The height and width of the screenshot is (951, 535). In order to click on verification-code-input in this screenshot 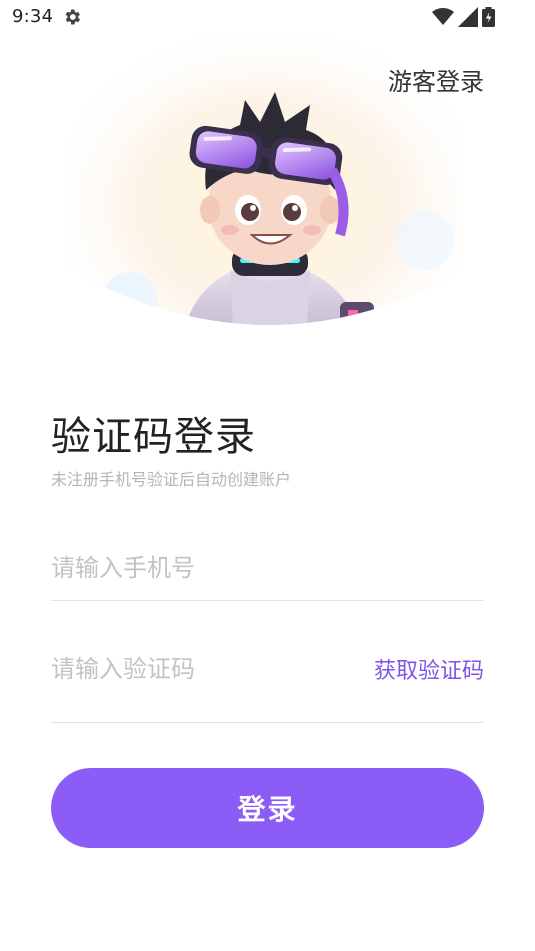, I will do `click(201, 669)`.